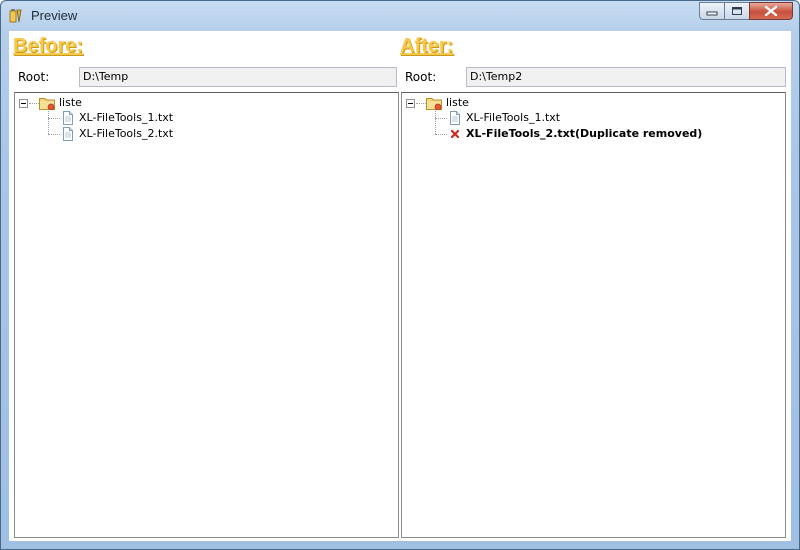 The height and width of the screenshot is (550, 800). Describe the element at coordinates (15, 16) in the screenshot. I see `pencil-app-icon` at that location.